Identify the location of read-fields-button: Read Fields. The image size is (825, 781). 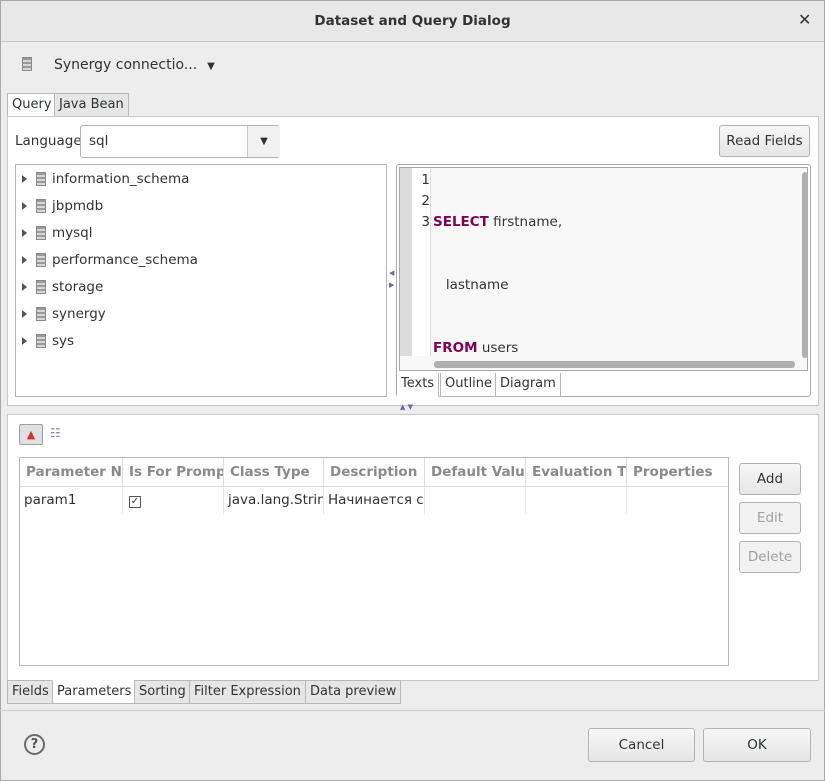
(764, 141).